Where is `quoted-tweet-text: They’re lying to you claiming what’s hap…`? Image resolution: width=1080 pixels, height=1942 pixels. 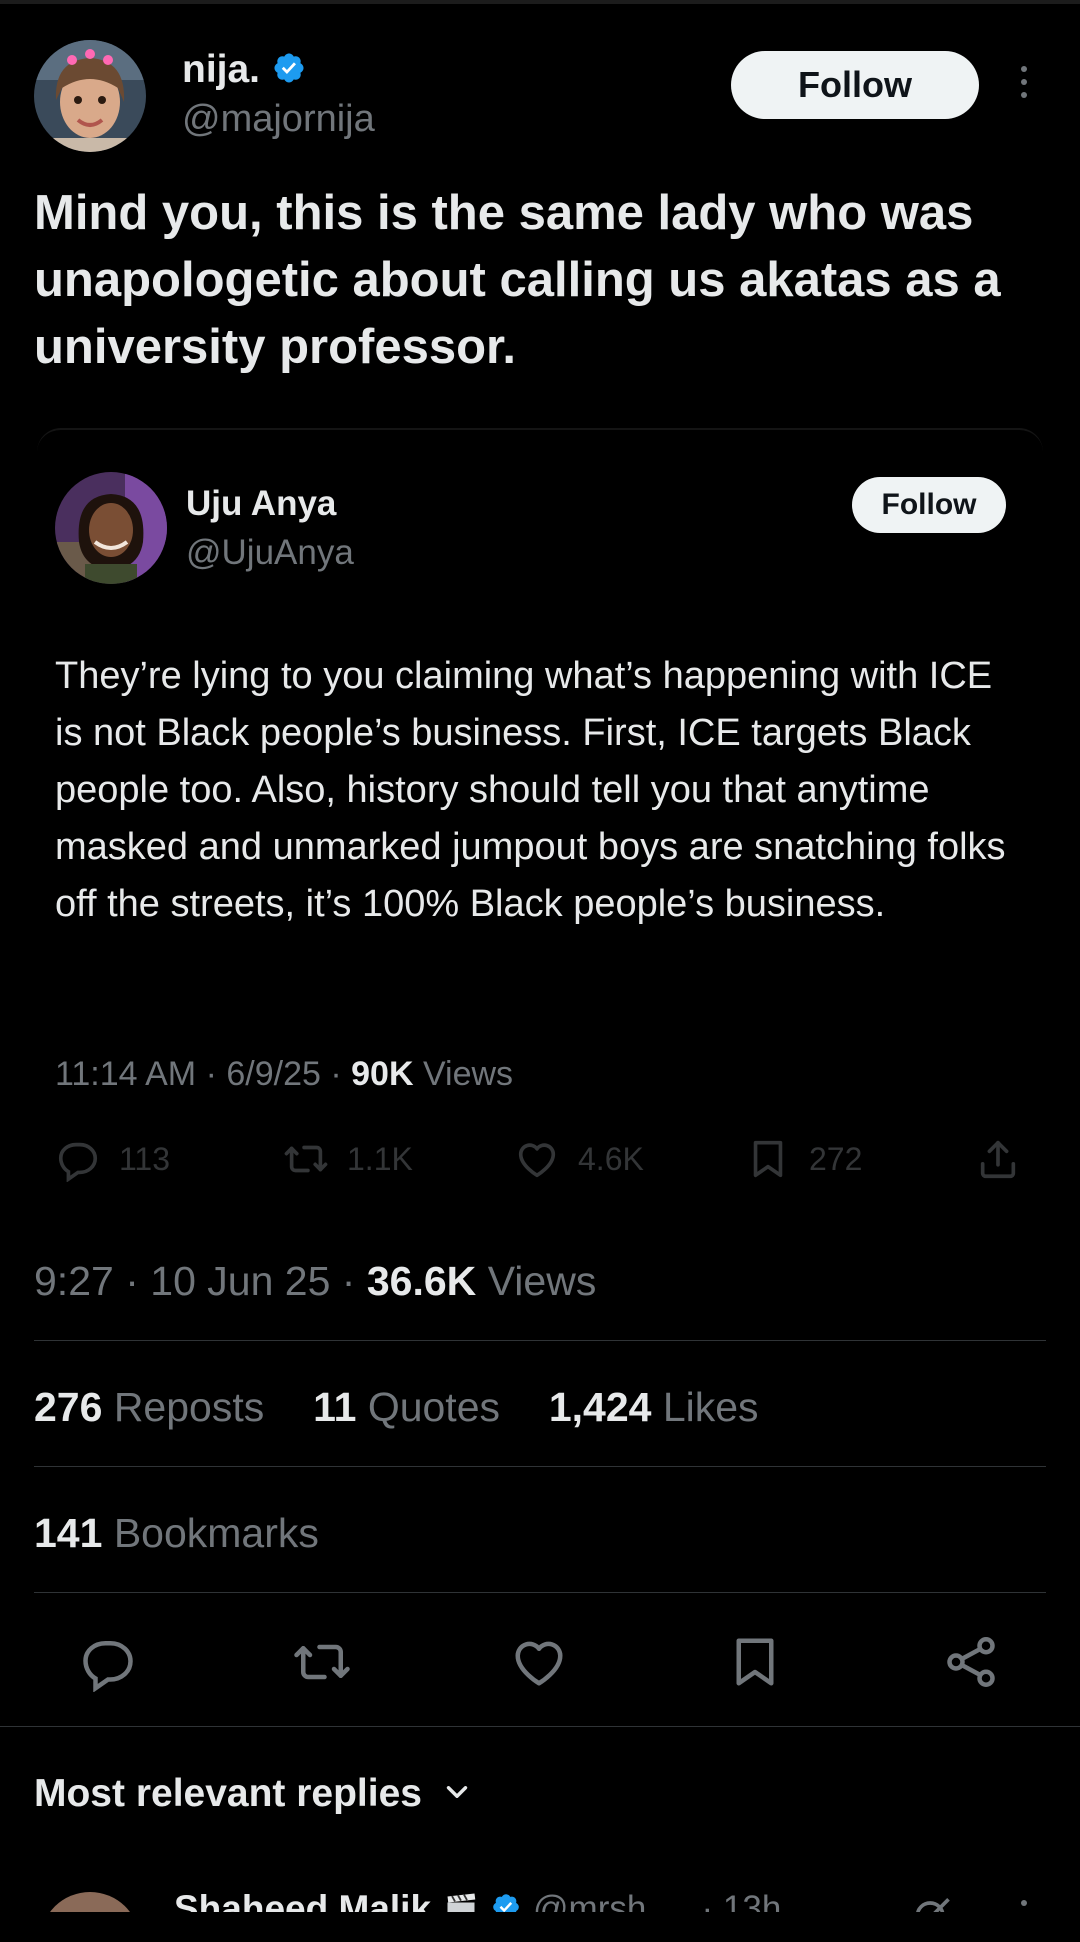 quoted-tweet-text: They’re lying to you claiming what’s hap… is located at coordinates (530, 790).